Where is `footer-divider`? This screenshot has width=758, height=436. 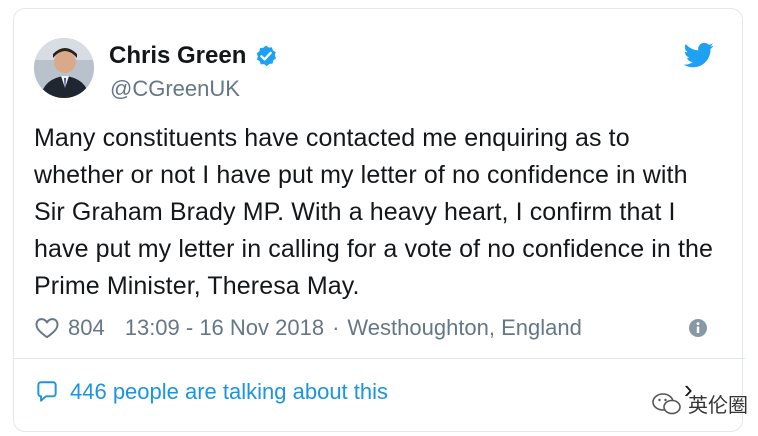 footer-divider is located at coordinates (379, 358).